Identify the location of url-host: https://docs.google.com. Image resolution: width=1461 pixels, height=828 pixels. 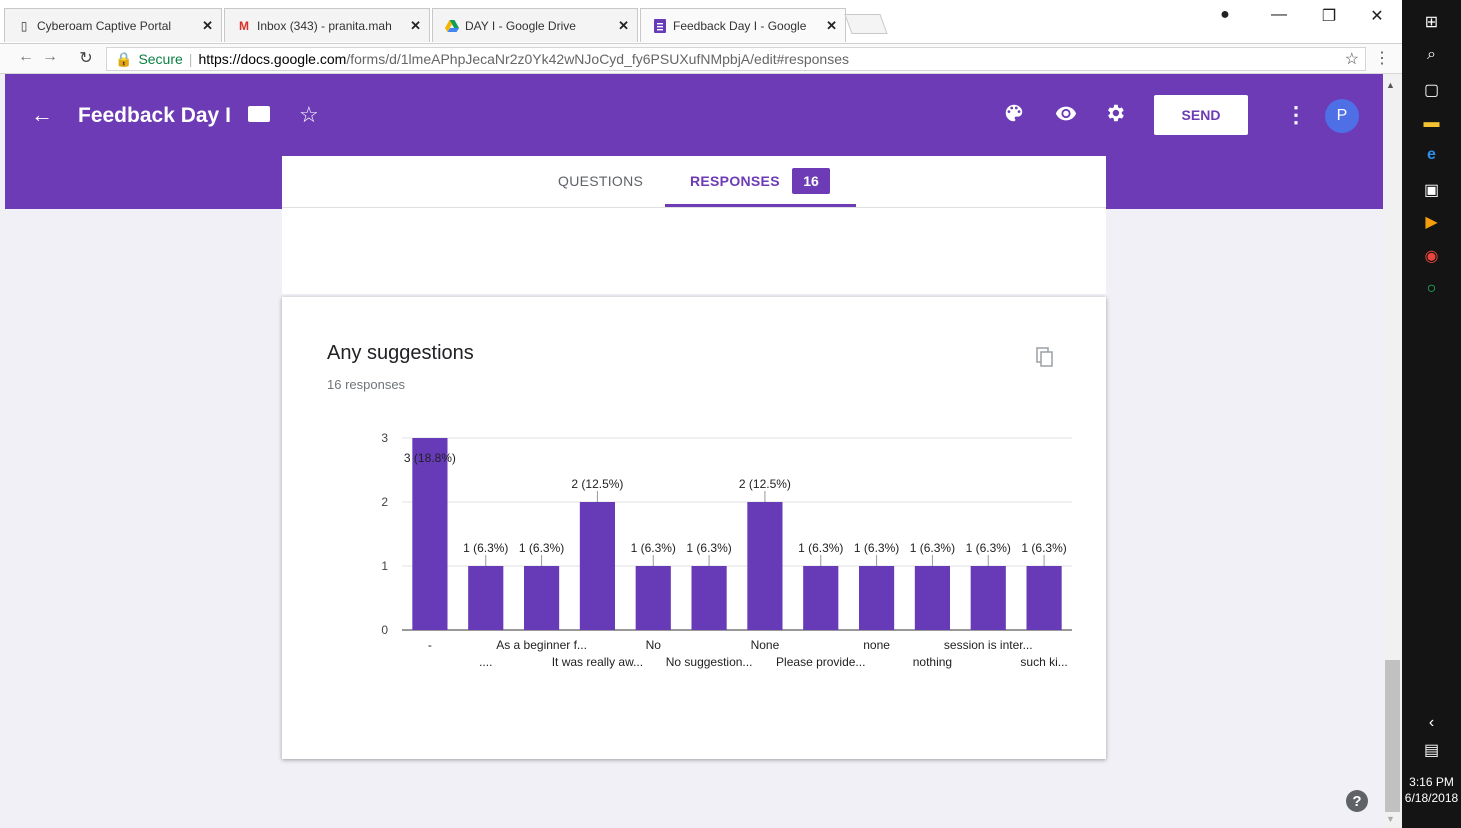
(272, 59).